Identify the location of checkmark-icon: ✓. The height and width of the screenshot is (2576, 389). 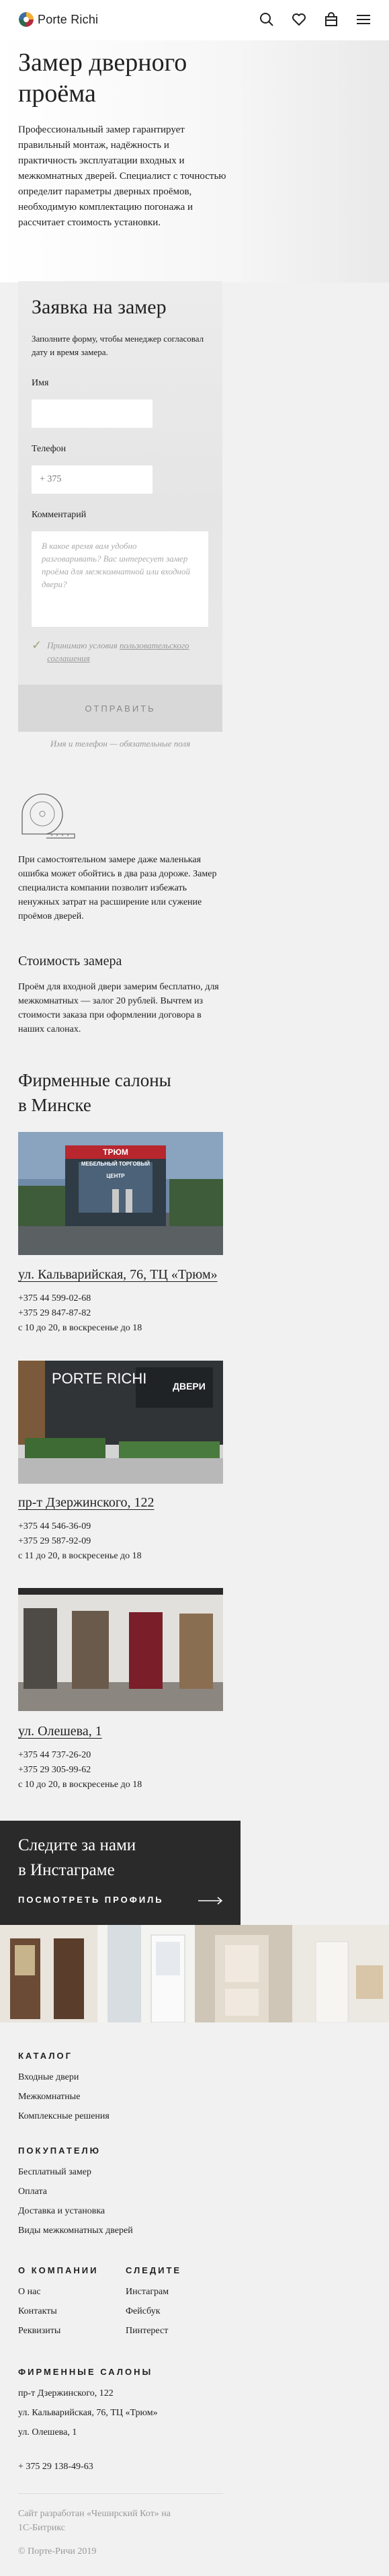
(37, 645).